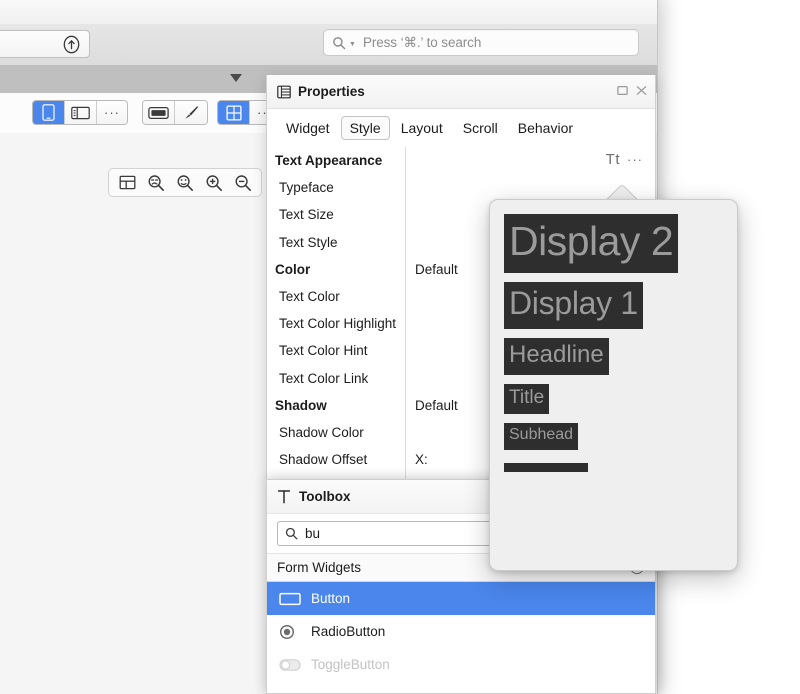  What do you see at coordinates (324, 378) in the screenshot?
I see `property-name: Text Color Link` at bounding box center [324, 378].